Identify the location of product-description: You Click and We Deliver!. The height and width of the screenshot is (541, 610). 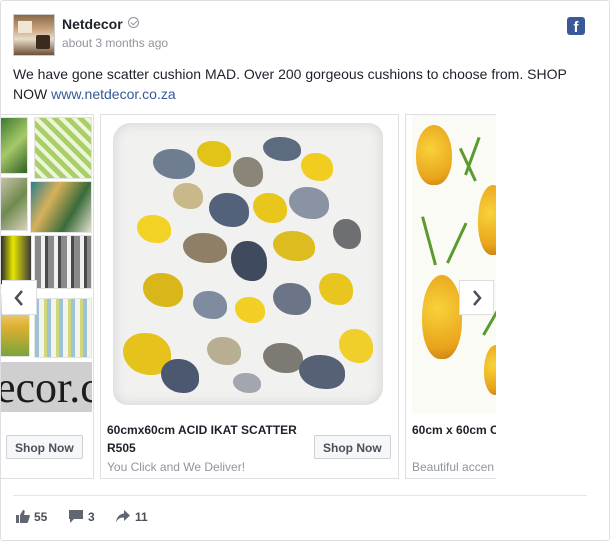
(176, 467).